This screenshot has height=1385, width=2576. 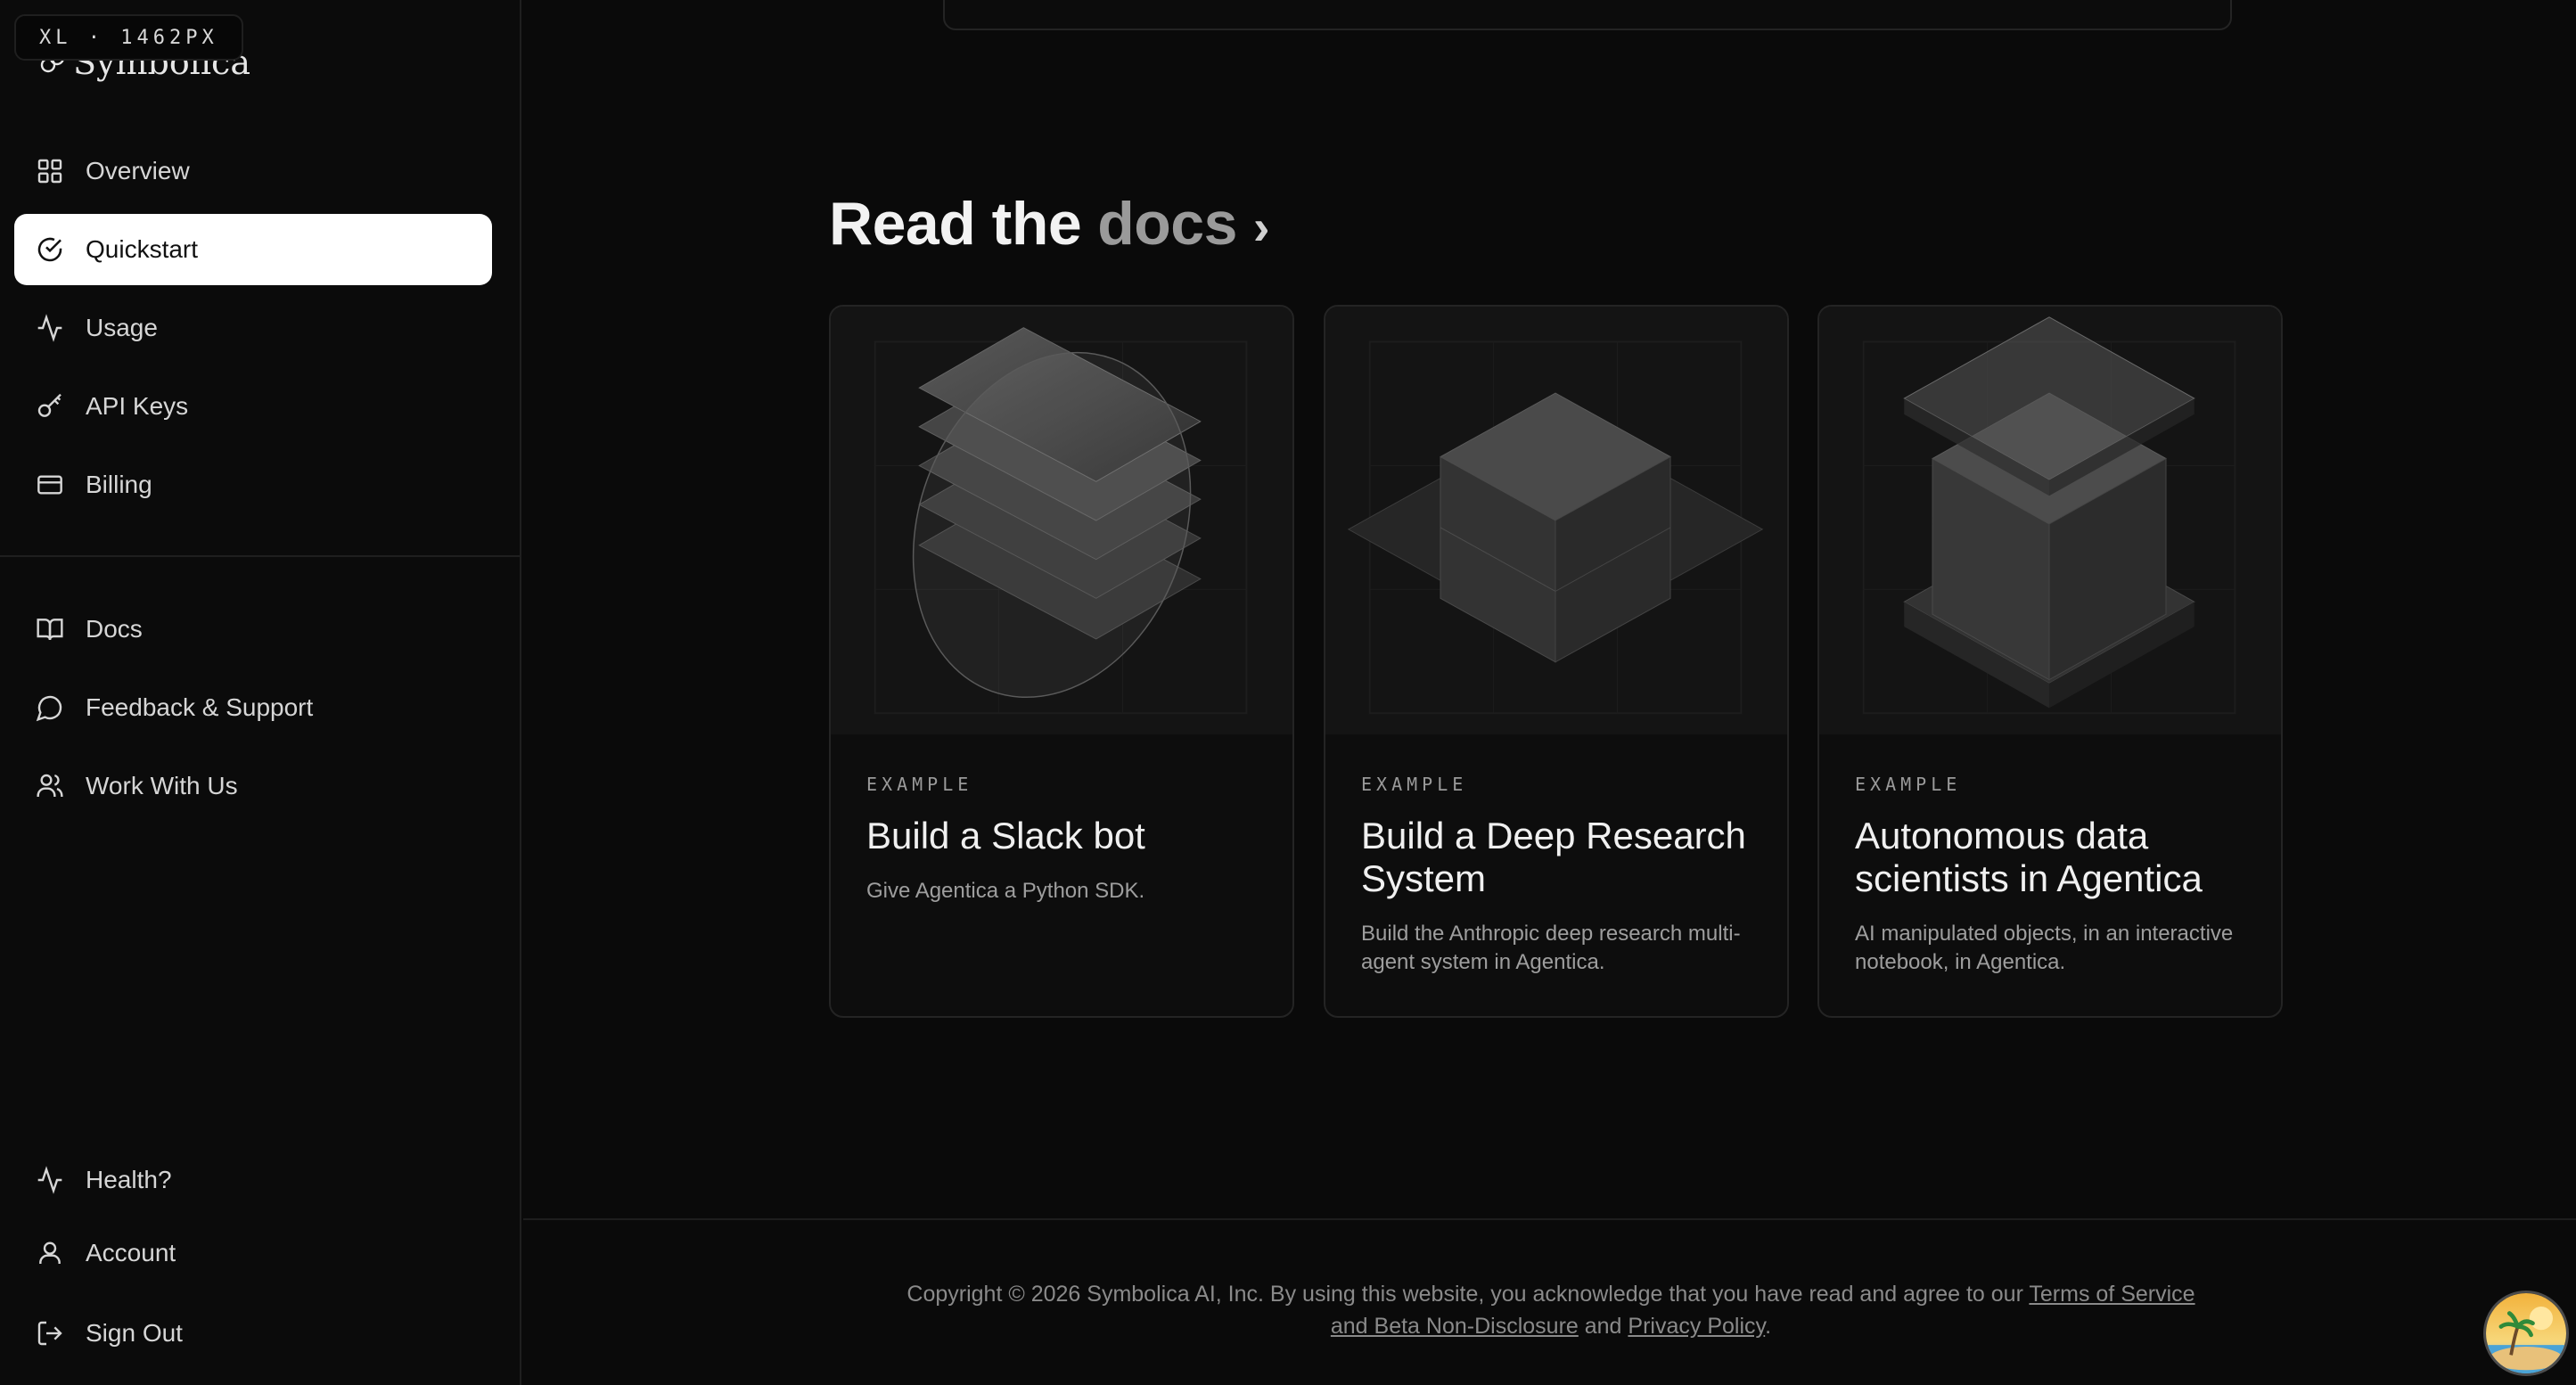 What do you see at coordinates (129, 37) in the screenshot?
I see `breakpoint-badge: XL · 1462PX` at bounding box center [129, 37].